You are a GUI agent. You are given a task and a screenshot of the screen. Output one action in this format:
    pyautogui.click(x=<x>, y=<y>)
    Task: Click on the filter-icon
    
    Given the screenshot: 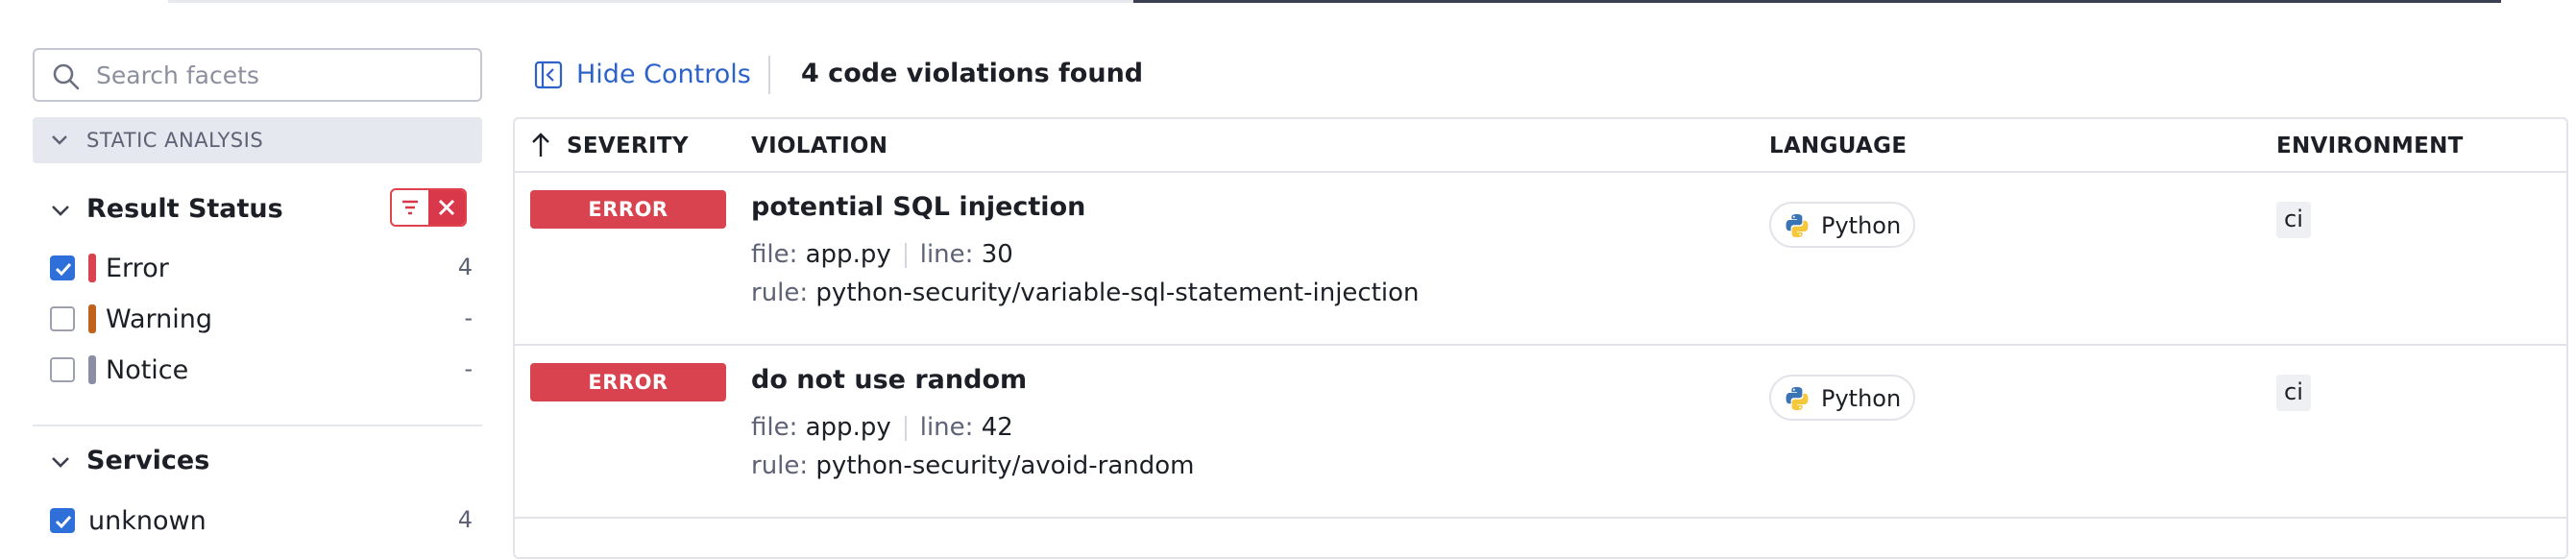 What is the action you would take?
    pyautogui.click(x=410, y=207)
    